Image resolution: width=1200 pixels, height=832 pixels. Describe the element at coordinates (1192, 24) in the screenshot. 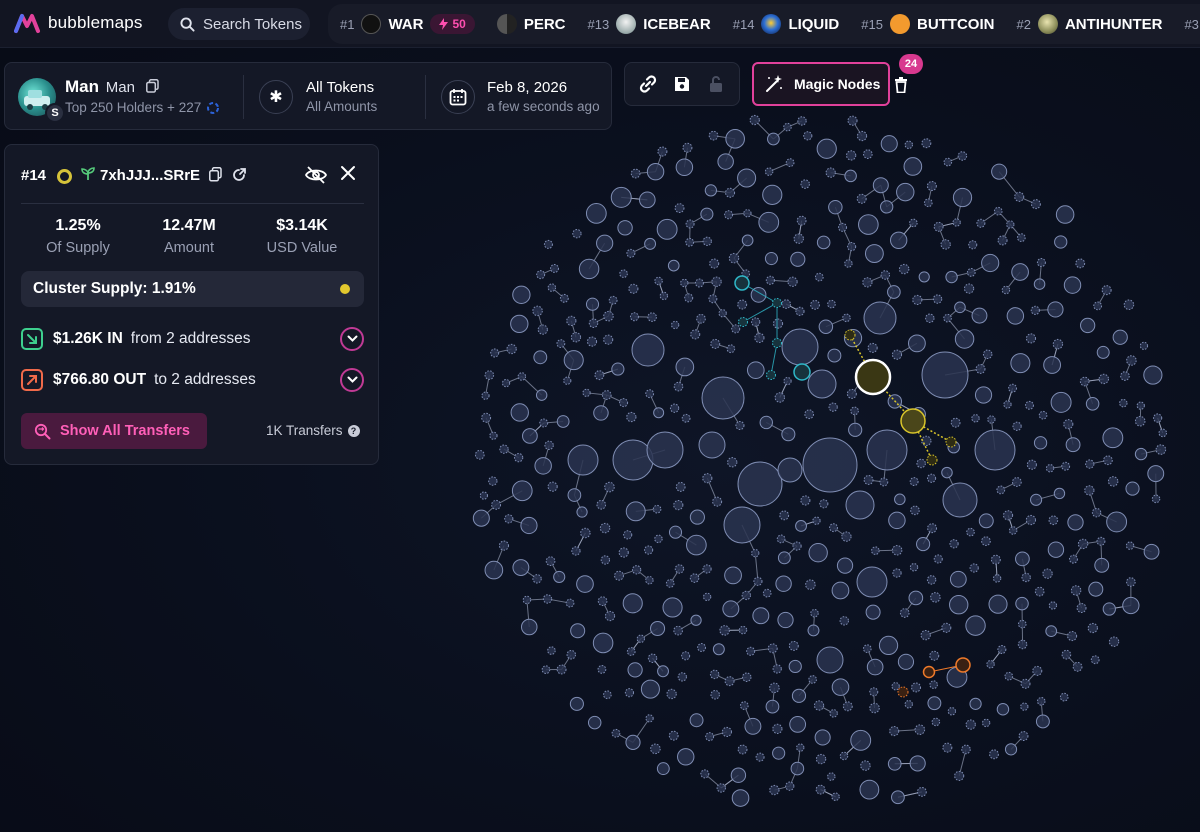

I see `ticker-item: #3` at that location.